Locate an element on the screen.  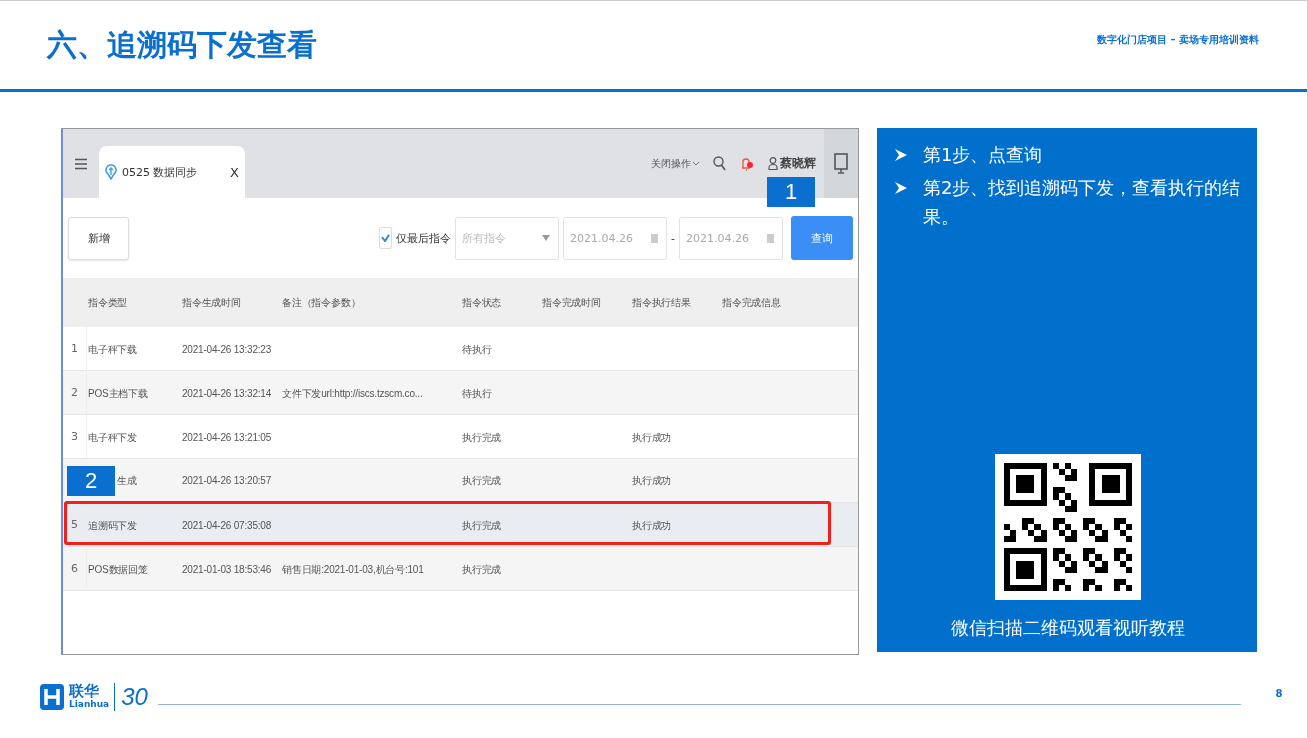
user-icon is located at coordinates (773, 163).